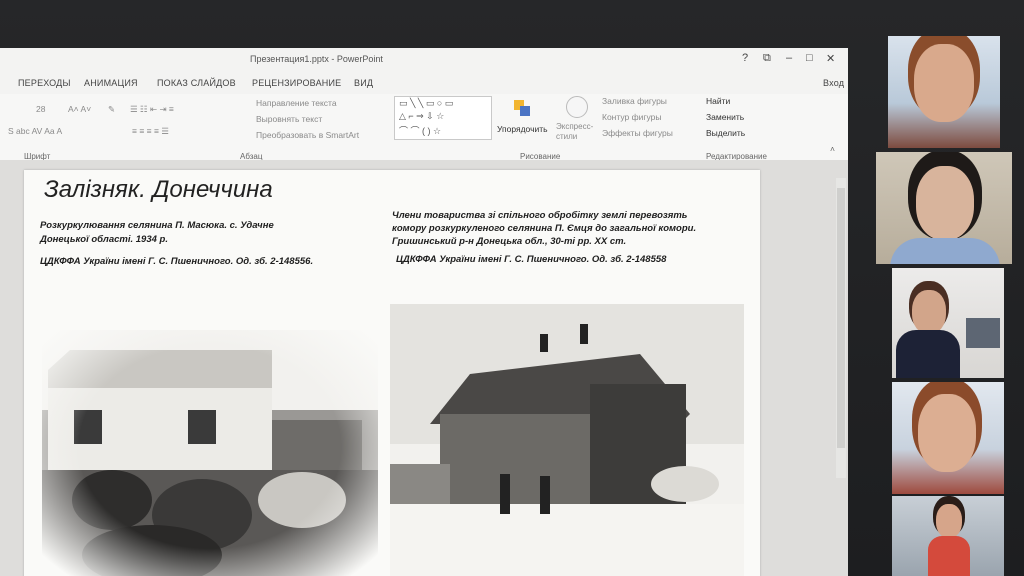 The height and width of the screenshot is (576, 1024). What do you see at coordinates (725, 133) in the screenshot?
I see `select-button: Выделить` at bounding box center [725, 133].